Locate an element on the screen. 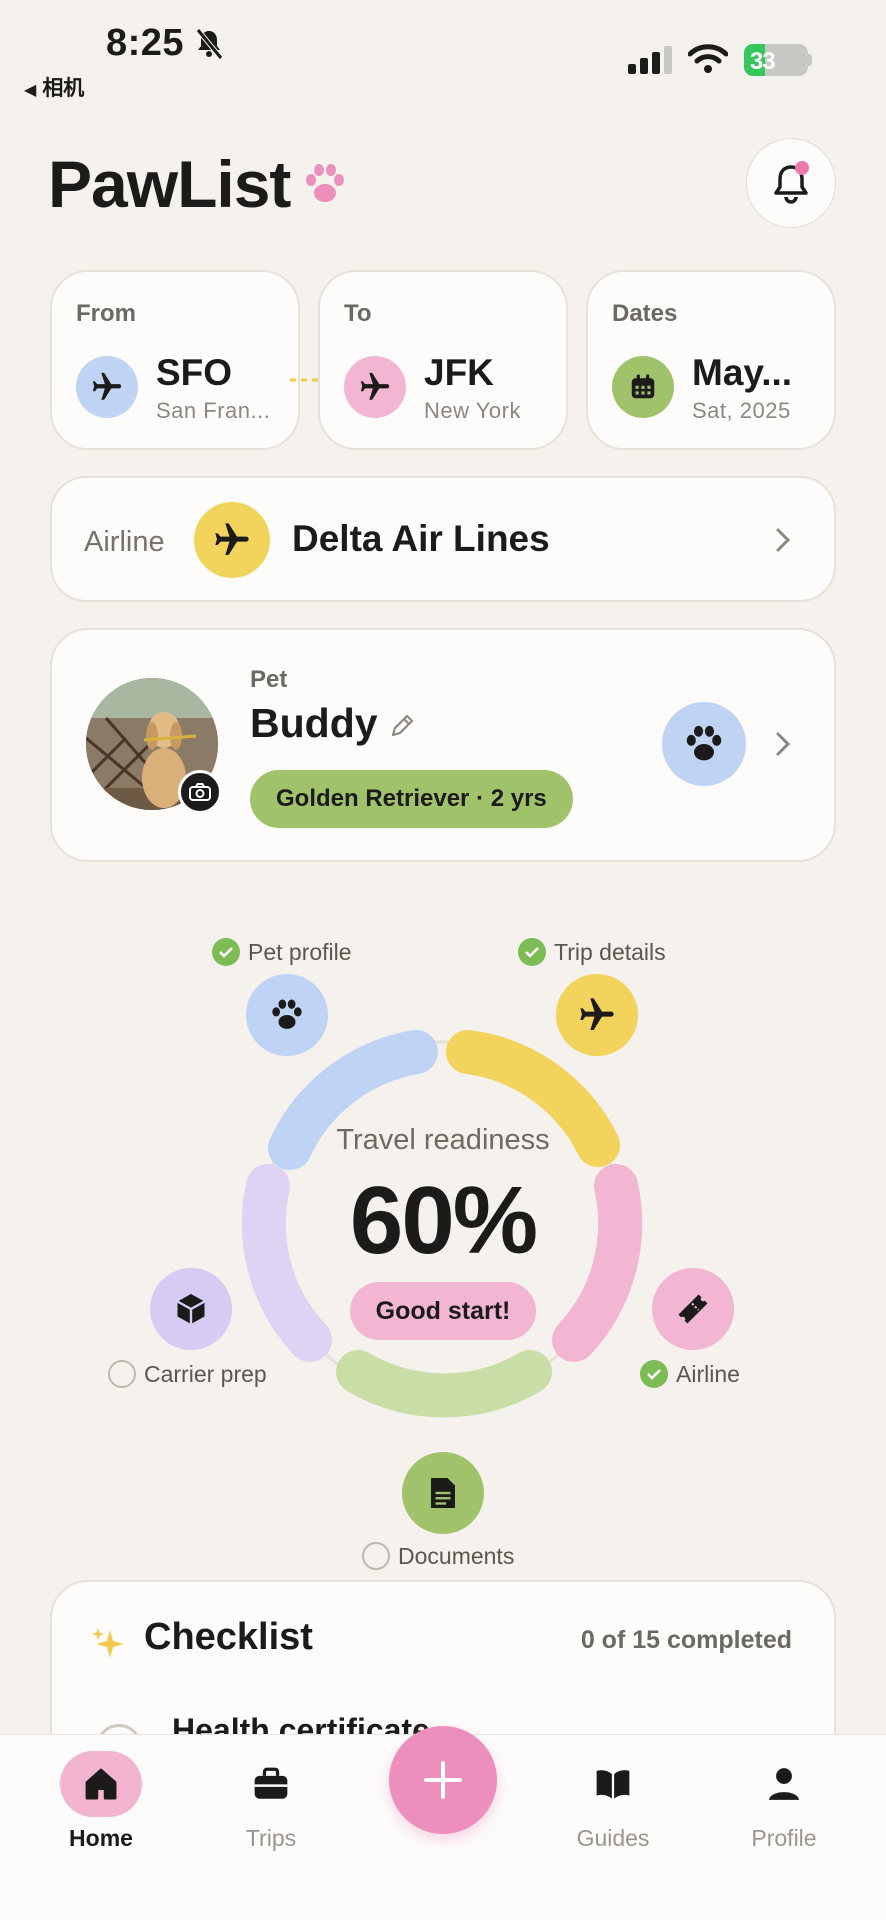  change-photo-button is located at coordinates (200, 792).